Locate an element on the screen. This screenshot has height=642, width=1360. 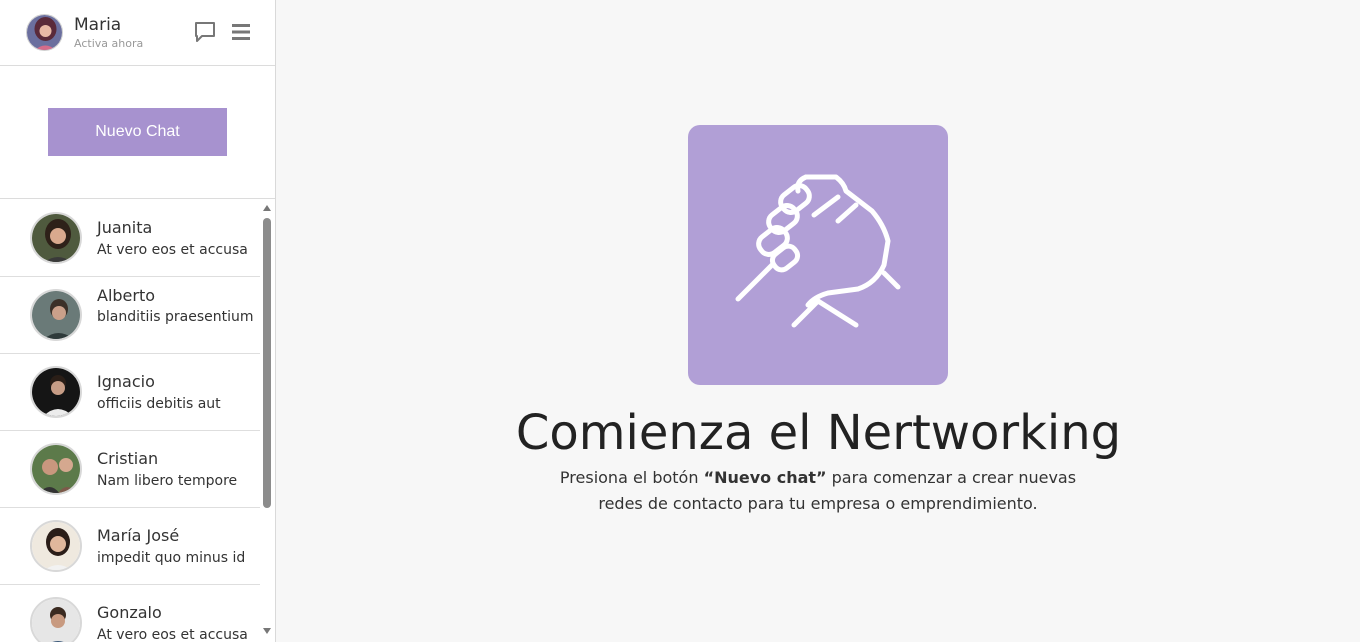
chat-item-maria-jose: María José impedit quo minus id is located at coordinates (130, 546).